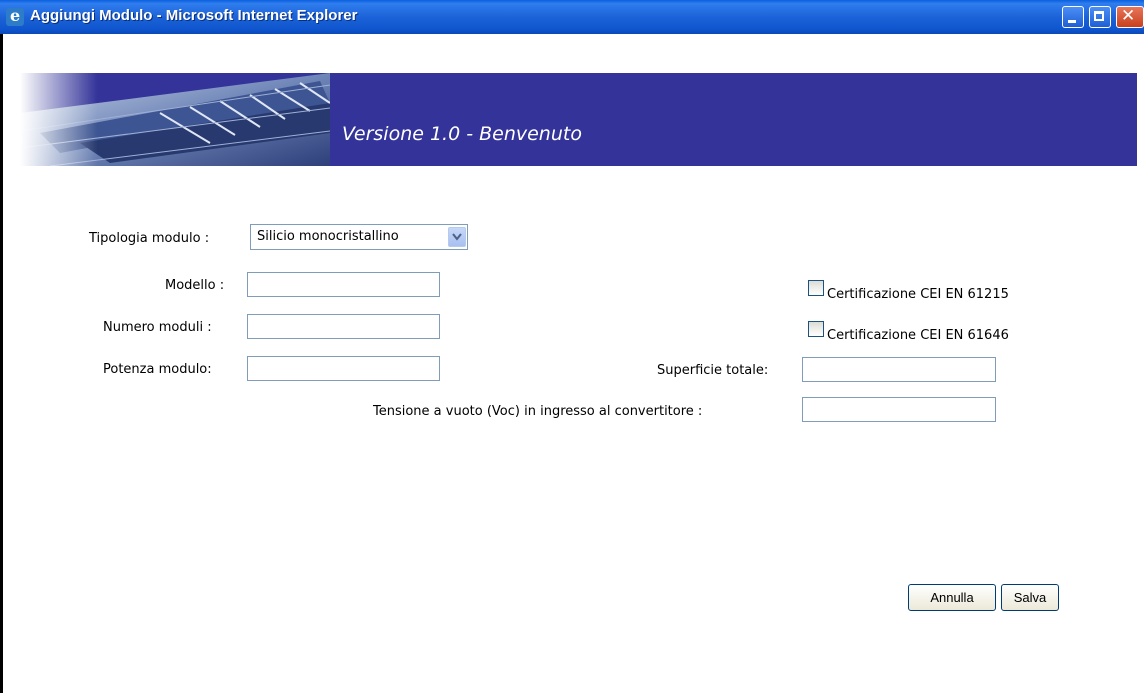 This screenshot has height=693, width=1144. I want to click on maximize-button, so click(1100, 17).